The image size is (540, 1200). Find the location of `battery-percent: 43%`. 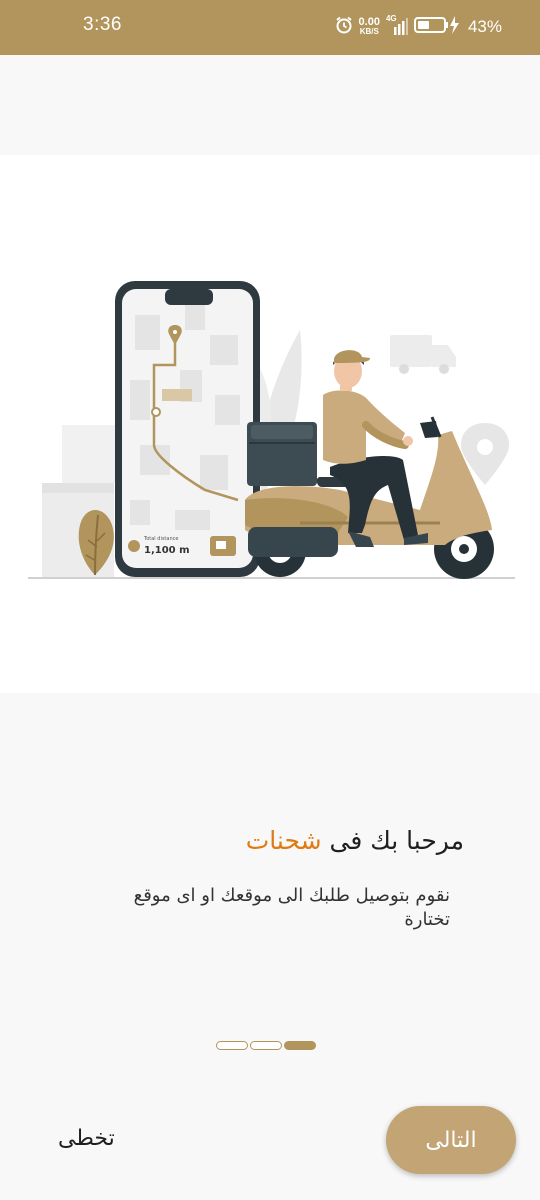

battery-percent: 43% is located at coordinates (484, 26).